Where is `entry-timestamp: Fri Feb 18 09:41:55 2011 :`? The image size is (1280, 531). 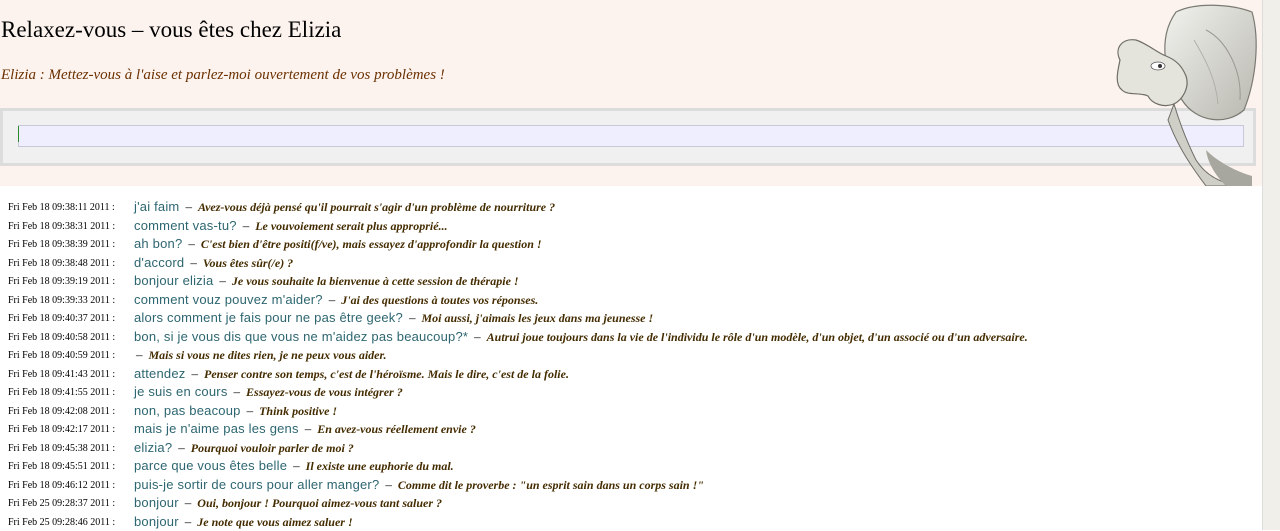 entry-timestamp: Fri Feb 18 09:41:55 2011 : is located at coordinates (61, 392).